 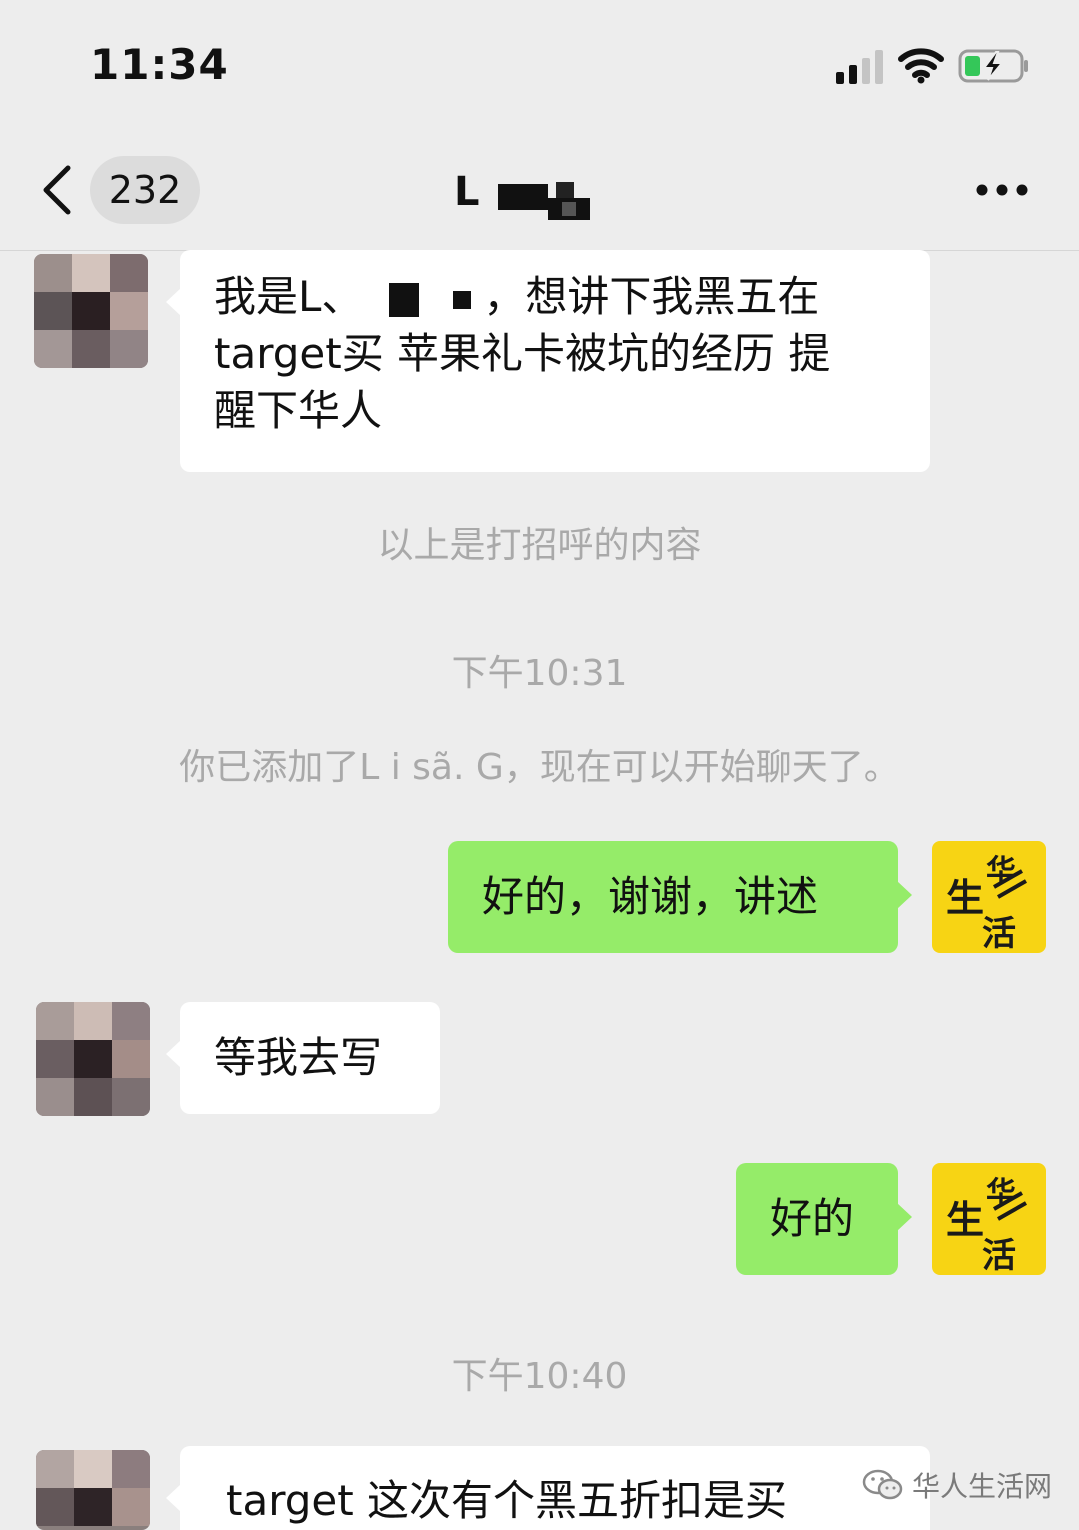 What do you see at coordinates (507, 1500) in the screenshot?
I see `message-text: target 这次有个黑五折扣是买` at bounding box center [507, 1500].